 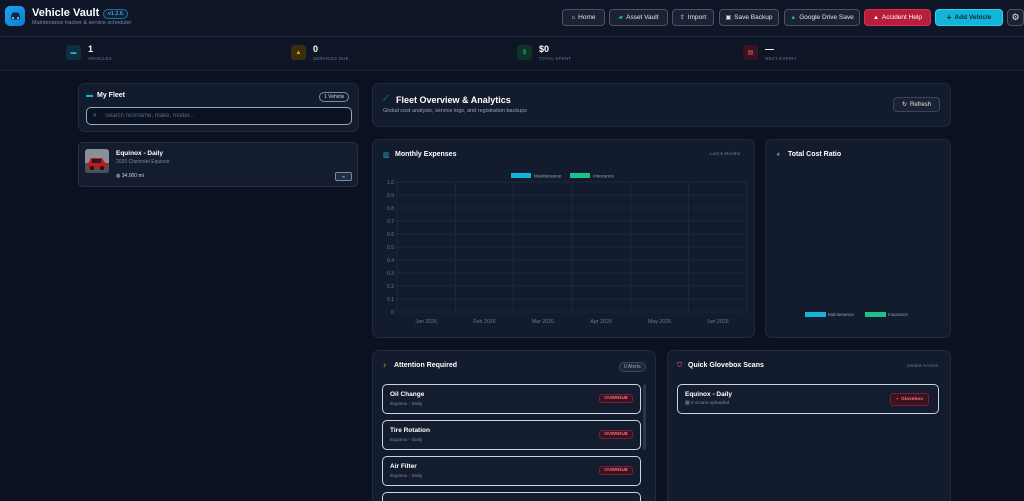 What do you see at coordinates (601, 322) in the screenshot?
I see `x-tick-label: Apr 2026` at bounding box center [601, 322].